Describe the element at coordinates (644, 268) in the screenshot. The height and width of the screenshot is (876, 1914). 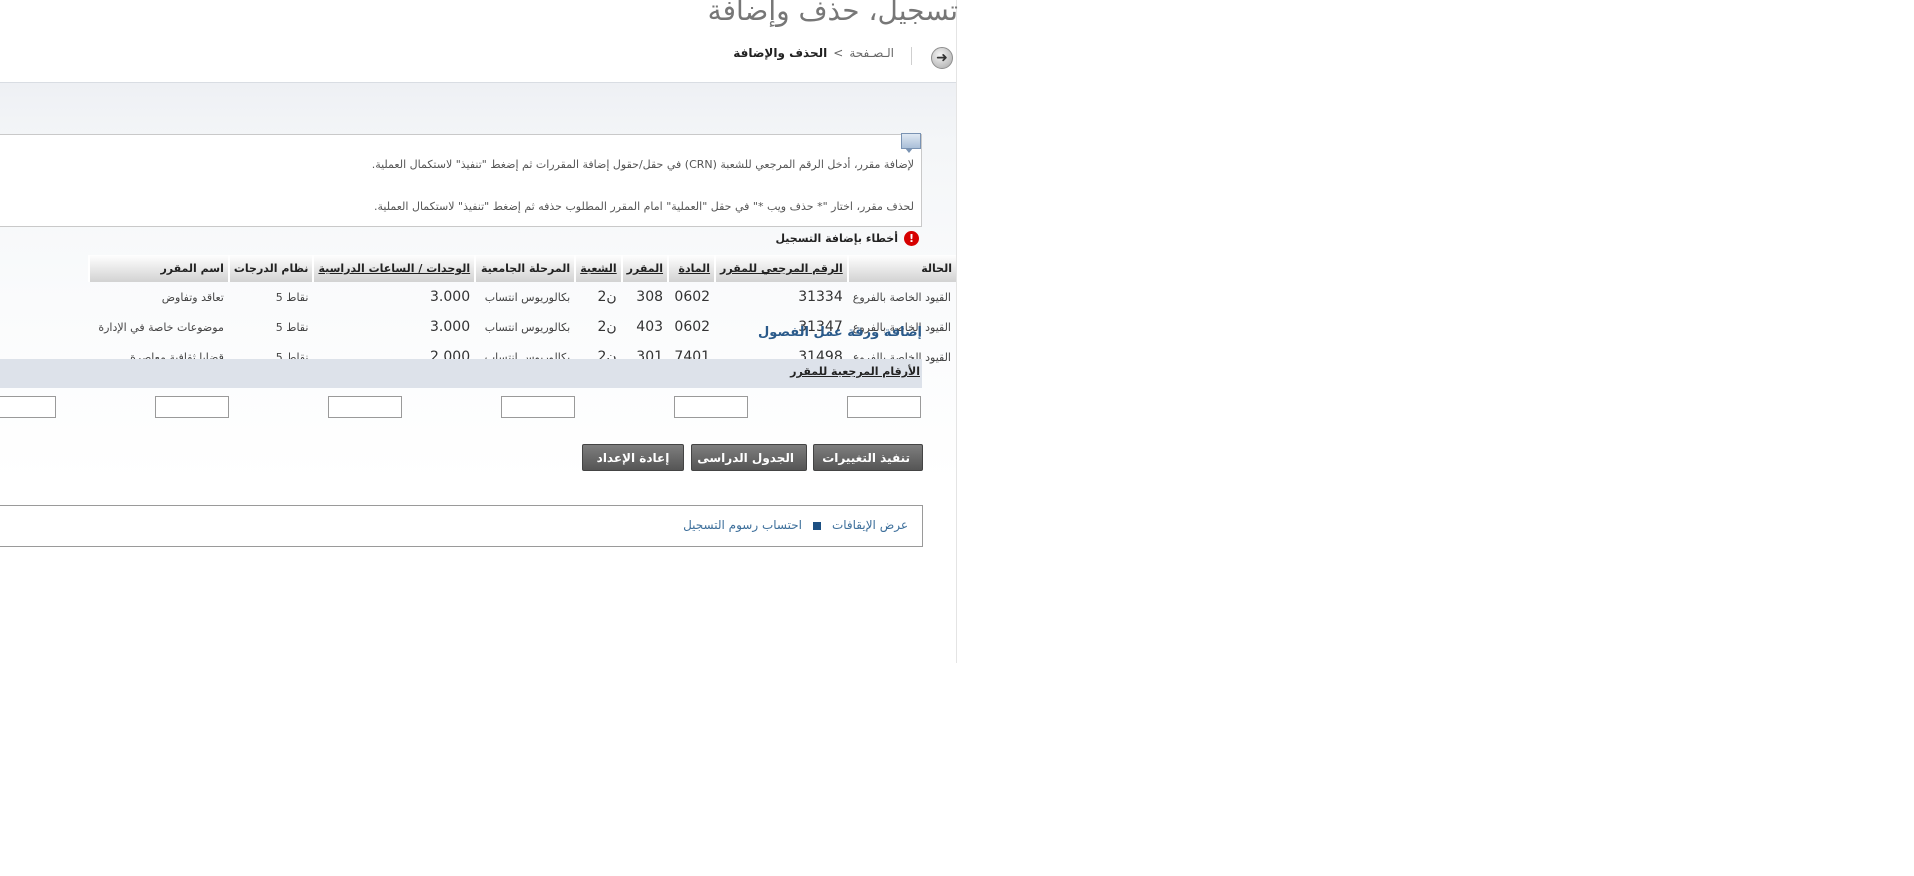
I see `col-course: المقرر` at that location.